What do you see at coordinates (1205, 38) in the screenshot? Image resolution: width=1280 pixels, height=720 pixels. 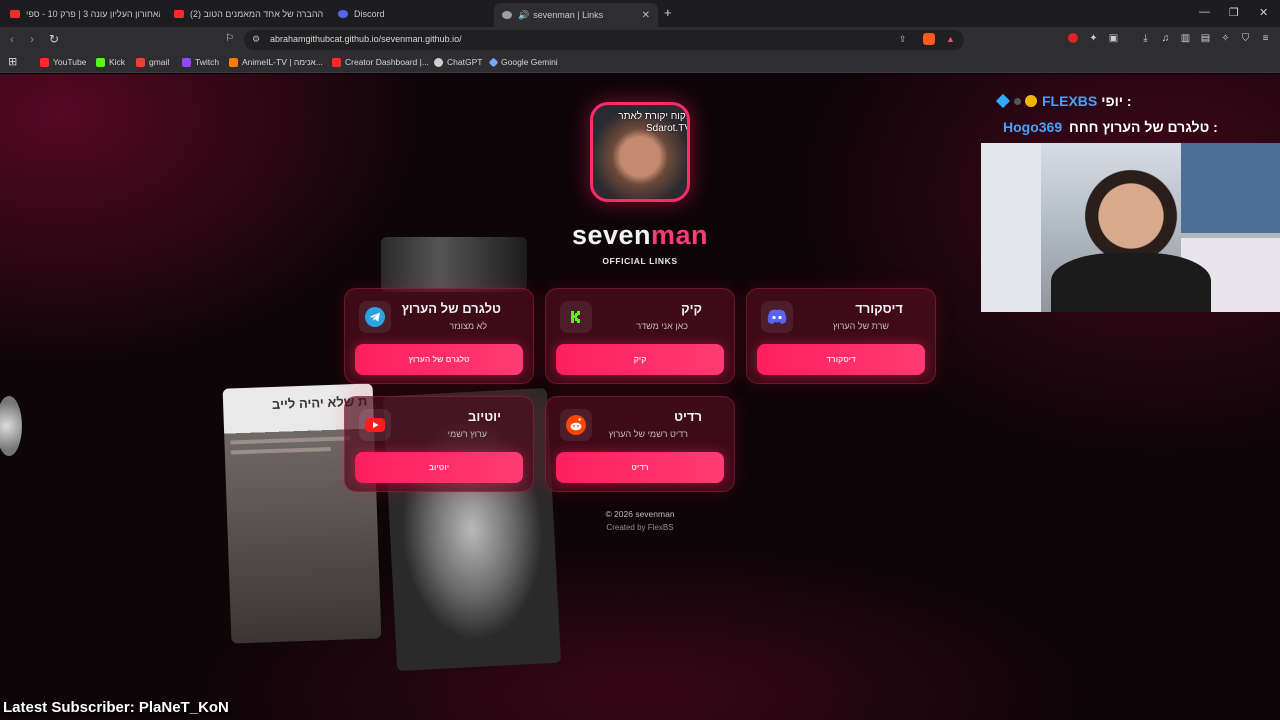 I see `wallet-icon: ▤` at bounding box center [1205, 38].